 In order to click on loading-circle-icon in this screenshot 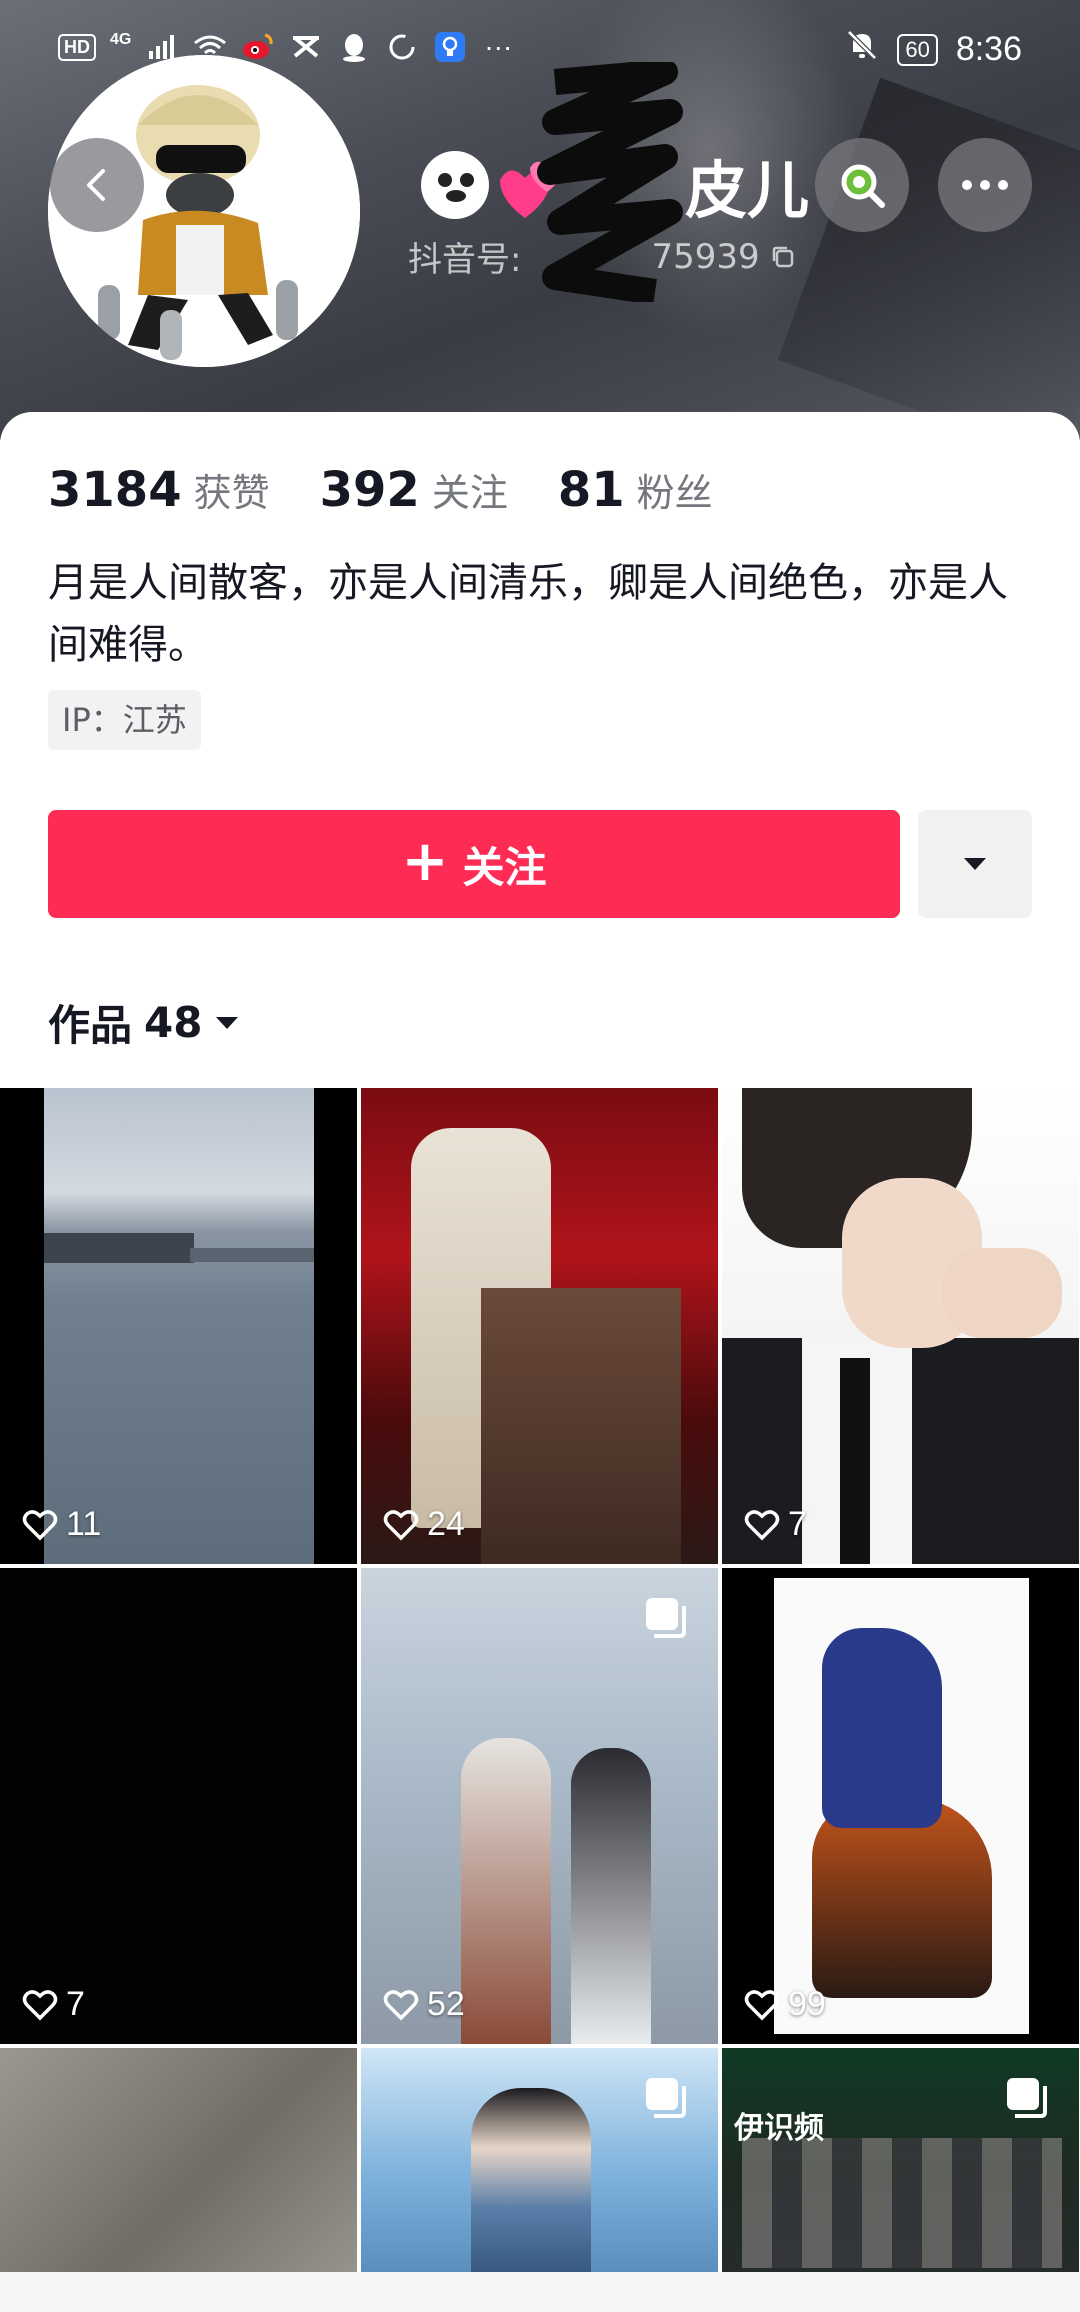, I will do `click(402, 47)`.